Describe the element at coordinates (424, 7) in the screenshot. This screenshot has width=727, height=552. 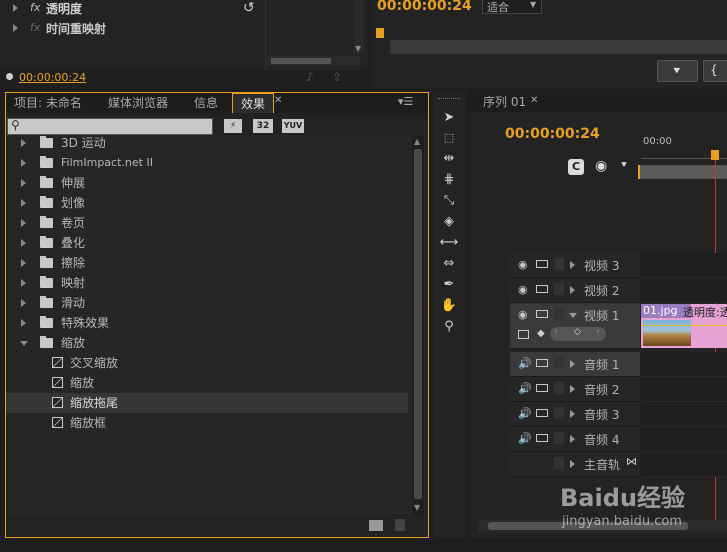
I see `program-timecode: 00:00:00:24` at that location.